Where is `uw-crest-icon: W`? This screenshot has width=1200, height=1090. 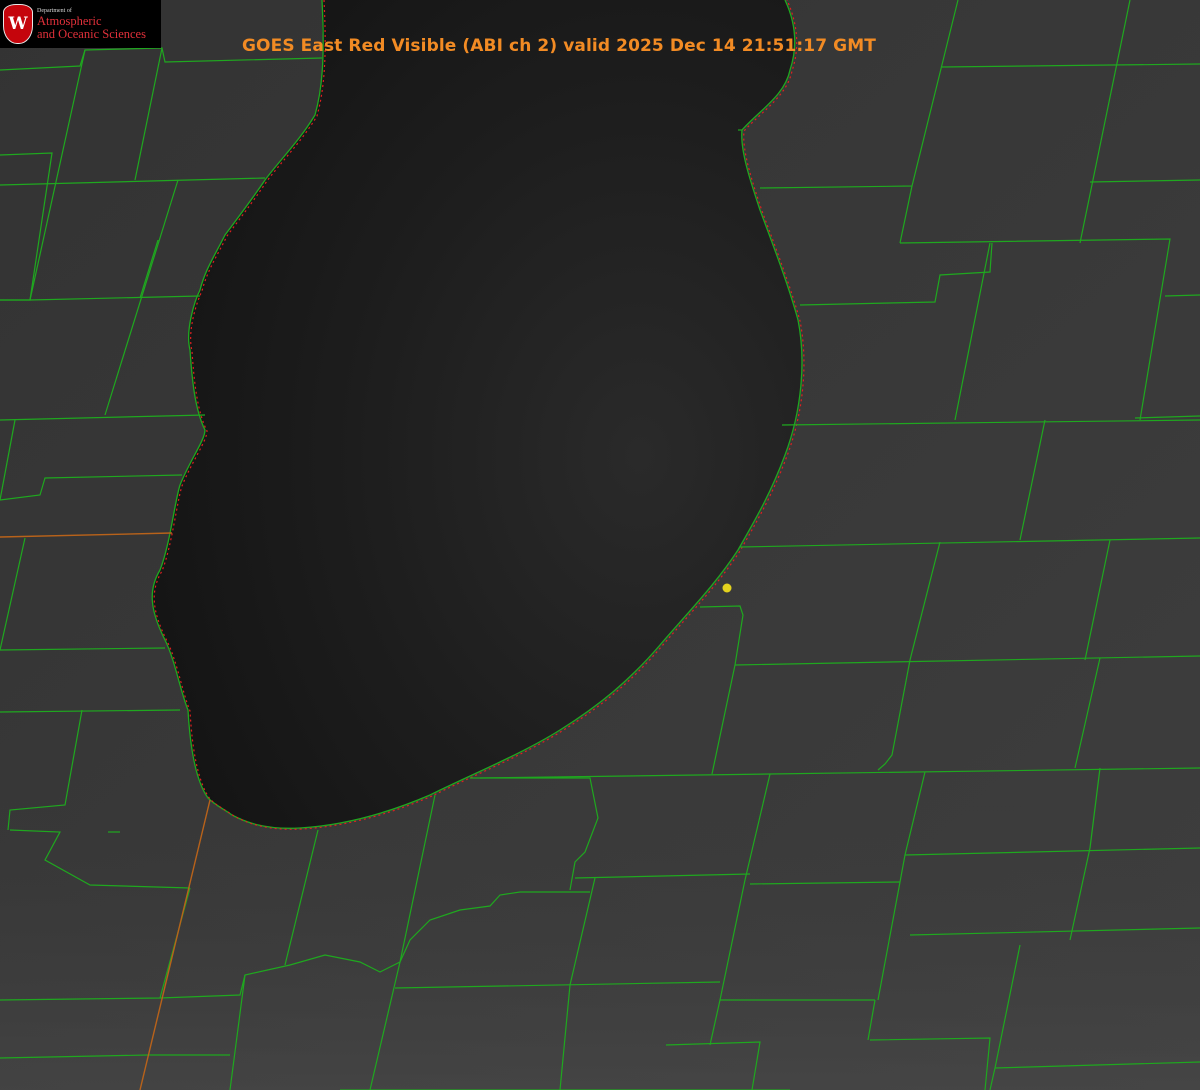 uw-crest-icon: W is located at coordinates (18, 24).